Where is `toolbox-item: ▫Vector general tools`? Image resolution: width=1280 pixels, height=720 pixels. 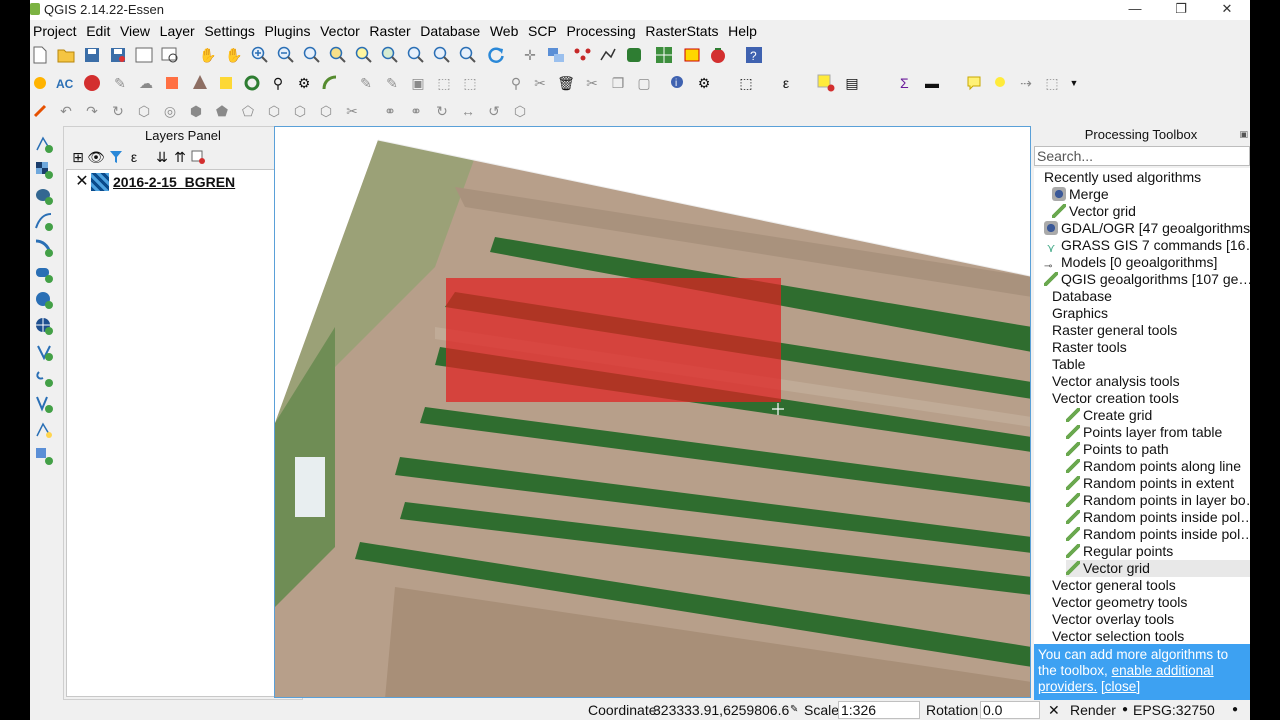
toolbox-item: ▫Vector general tools is located at coordinates (1151, 585).